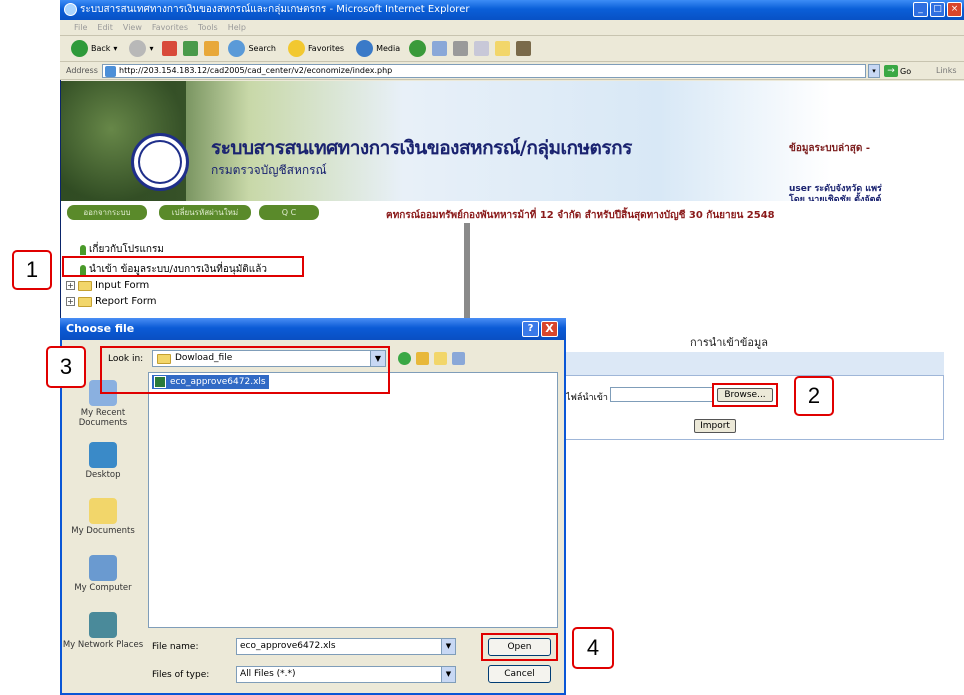 Image resolution: width=964 pixels, height=695 pixels. I want to click on dialog-close-icon: X, so click(549, 329).